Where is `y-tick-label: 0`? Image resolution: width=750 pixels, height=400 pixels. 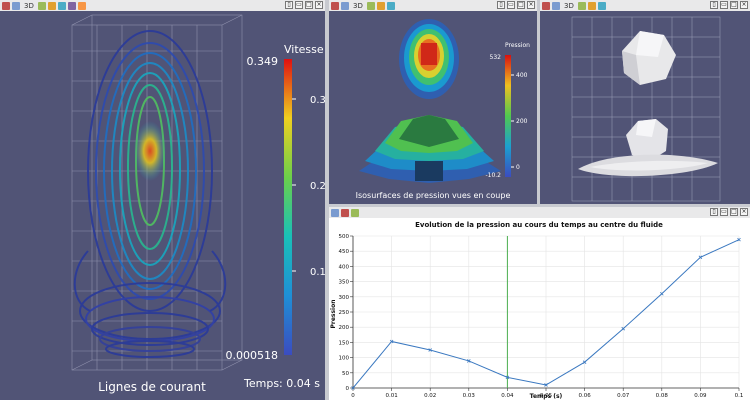 y-tick-label: 0 is located at coordinates (348, 389).